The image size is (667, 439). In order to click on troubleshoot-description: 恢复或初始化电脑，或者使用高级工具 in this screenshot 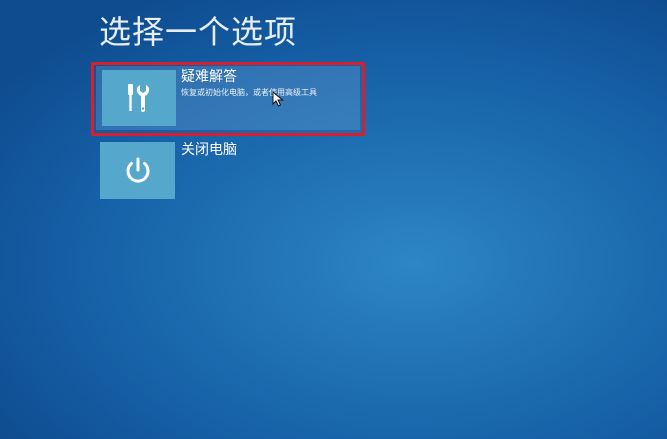, I will do `click(249, 92)`.